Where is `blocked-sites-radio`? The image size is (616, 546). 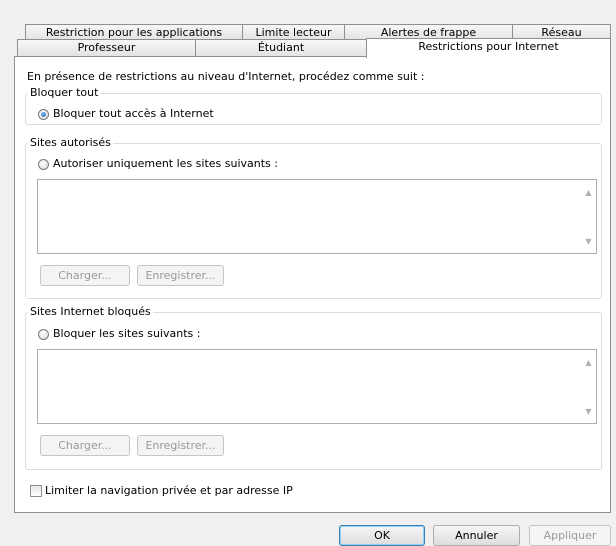 blocked-sites-radio is located at coordinates (43, 334).